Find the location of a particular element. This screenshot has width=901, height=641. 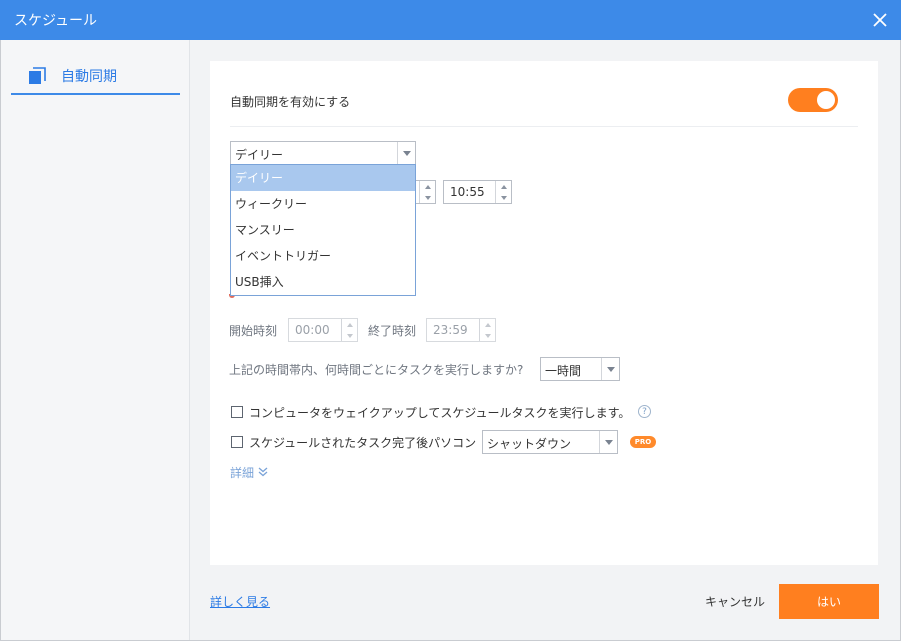

start-time-label: 開始時刻 is located at coordinates (253, 331).